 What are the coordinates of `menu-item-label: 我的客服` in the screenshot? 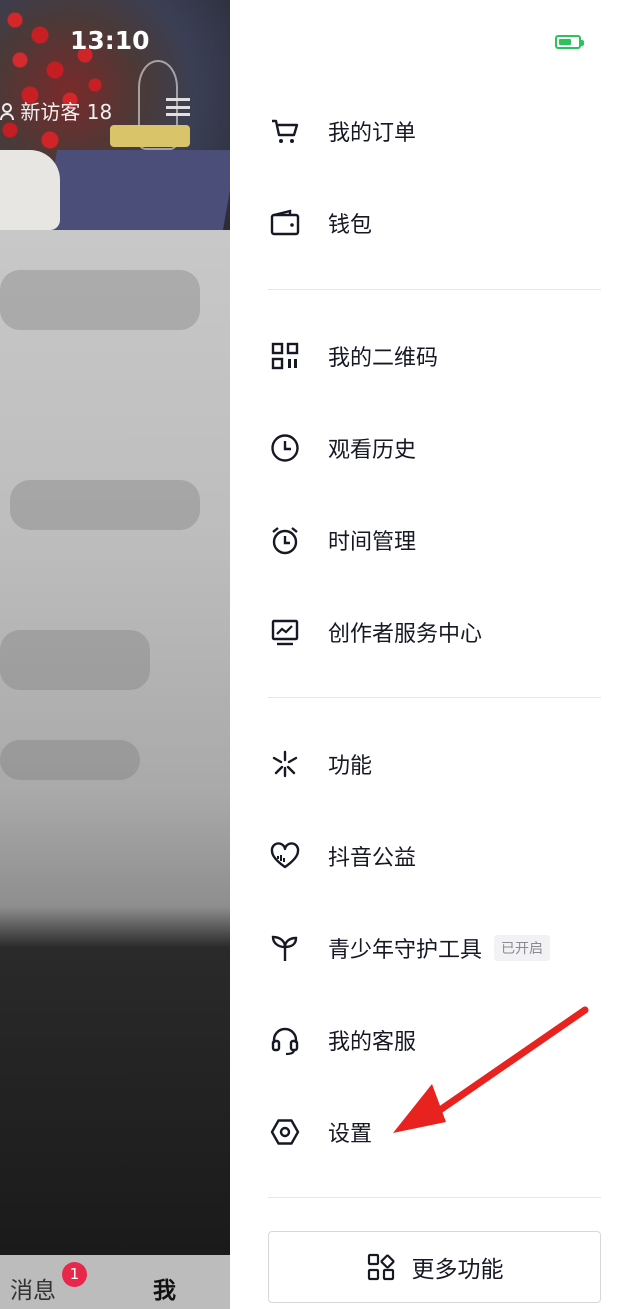 It's located at (372, 1042).